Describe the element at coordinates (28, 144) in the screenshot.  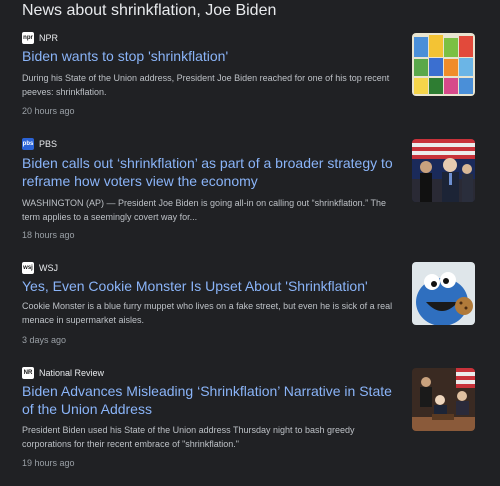
I see `pbs-logo-icon: pbs` at that location.